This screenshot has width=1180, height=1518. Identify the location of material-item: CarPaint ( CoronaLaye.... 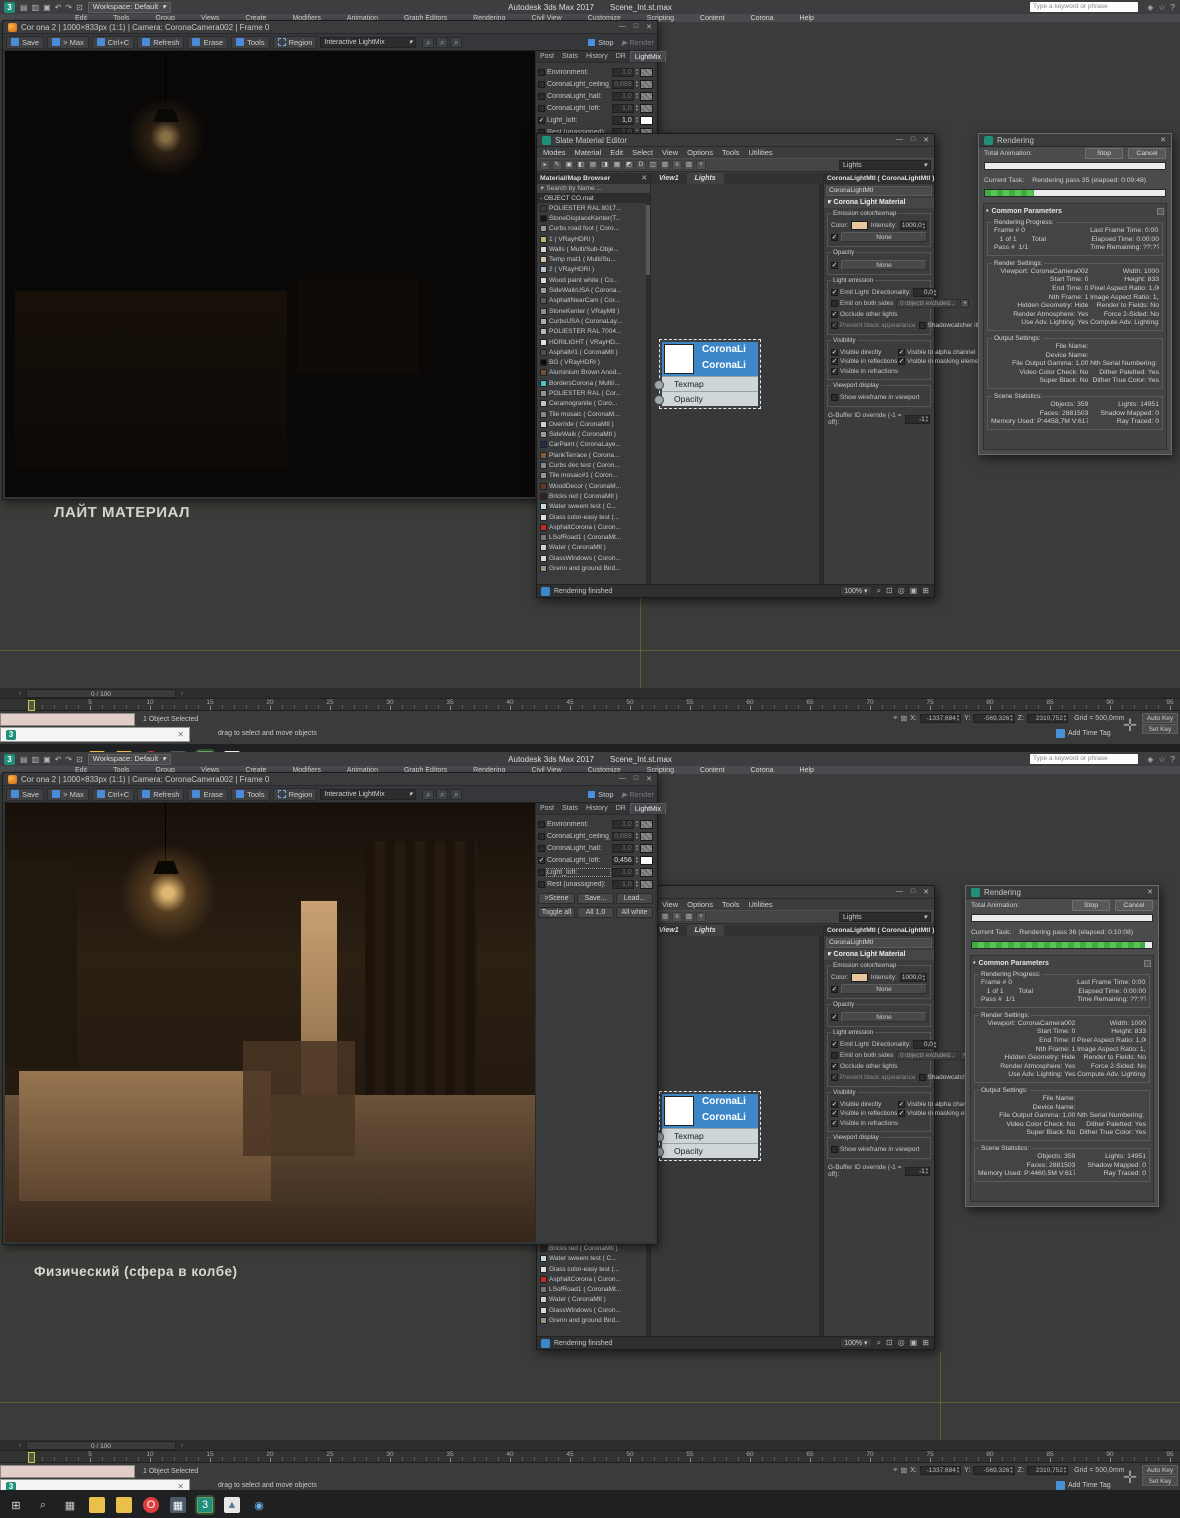
(591, 445).